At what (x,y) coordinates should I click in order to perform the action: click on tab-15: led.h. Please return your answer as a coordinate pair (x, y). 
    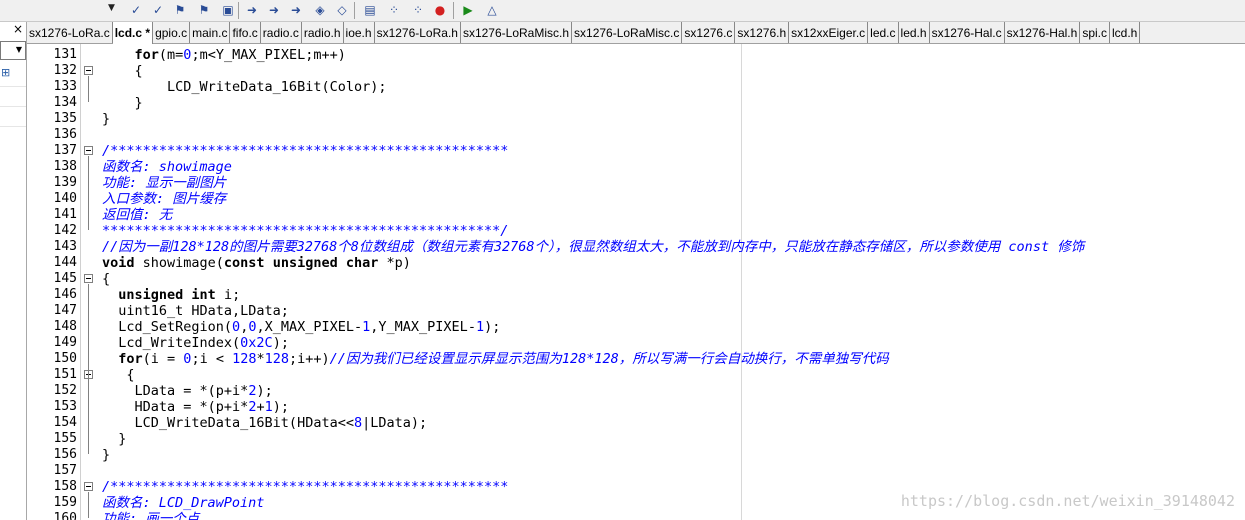
    Looking at the image, I should click on (914, 32).